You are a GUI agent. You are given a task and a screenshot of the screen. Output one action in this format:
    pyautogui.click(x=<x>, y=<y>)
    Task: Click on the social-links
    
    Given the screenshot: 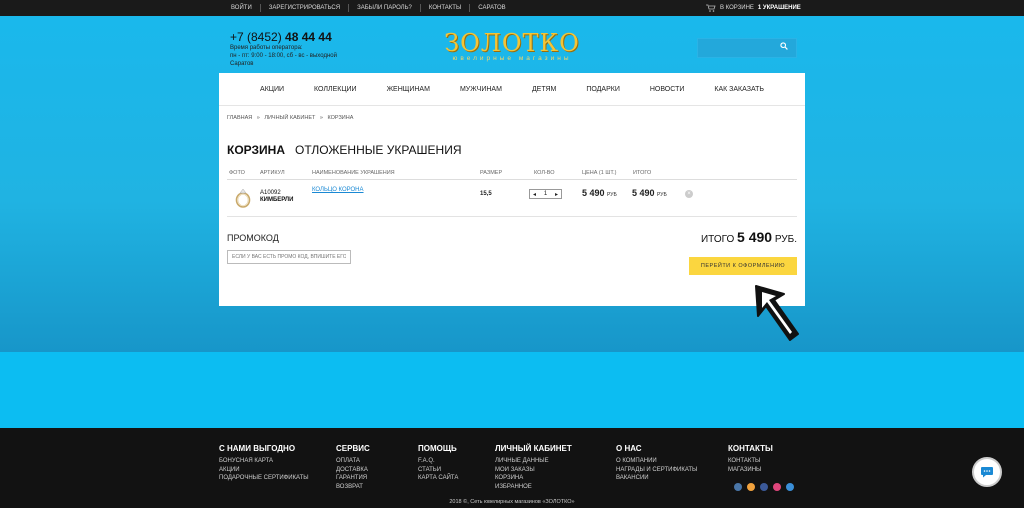 What is the action you would take?
    pyautogui.click(x=764, y=487)
    